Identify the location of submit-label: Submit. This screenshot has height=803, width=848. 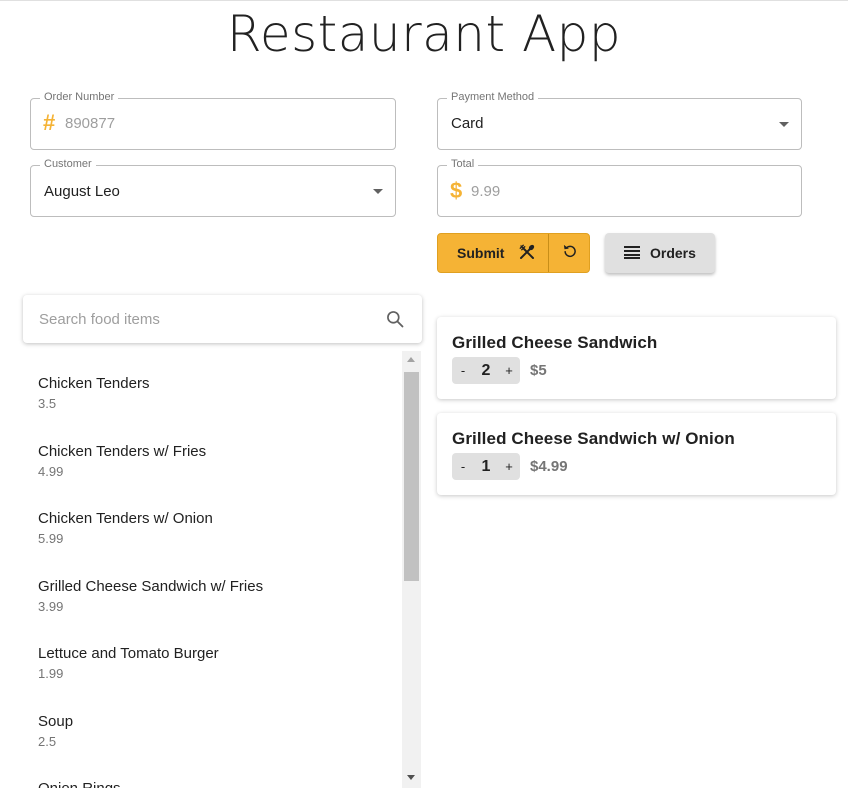
(481, 253).